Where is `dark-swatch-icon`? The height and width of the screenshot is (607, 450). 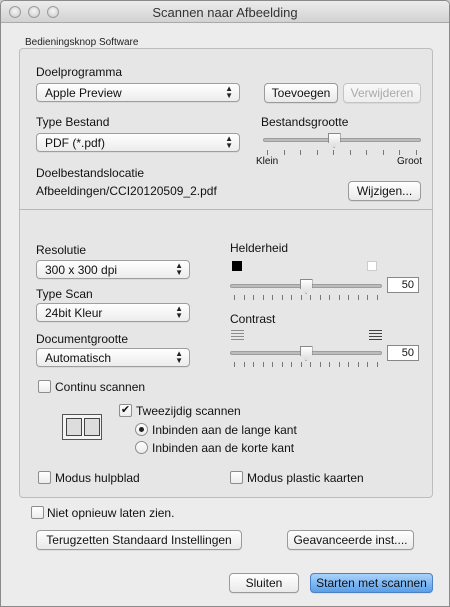
dark-swatch-icon is located at coordinates (237, 266).